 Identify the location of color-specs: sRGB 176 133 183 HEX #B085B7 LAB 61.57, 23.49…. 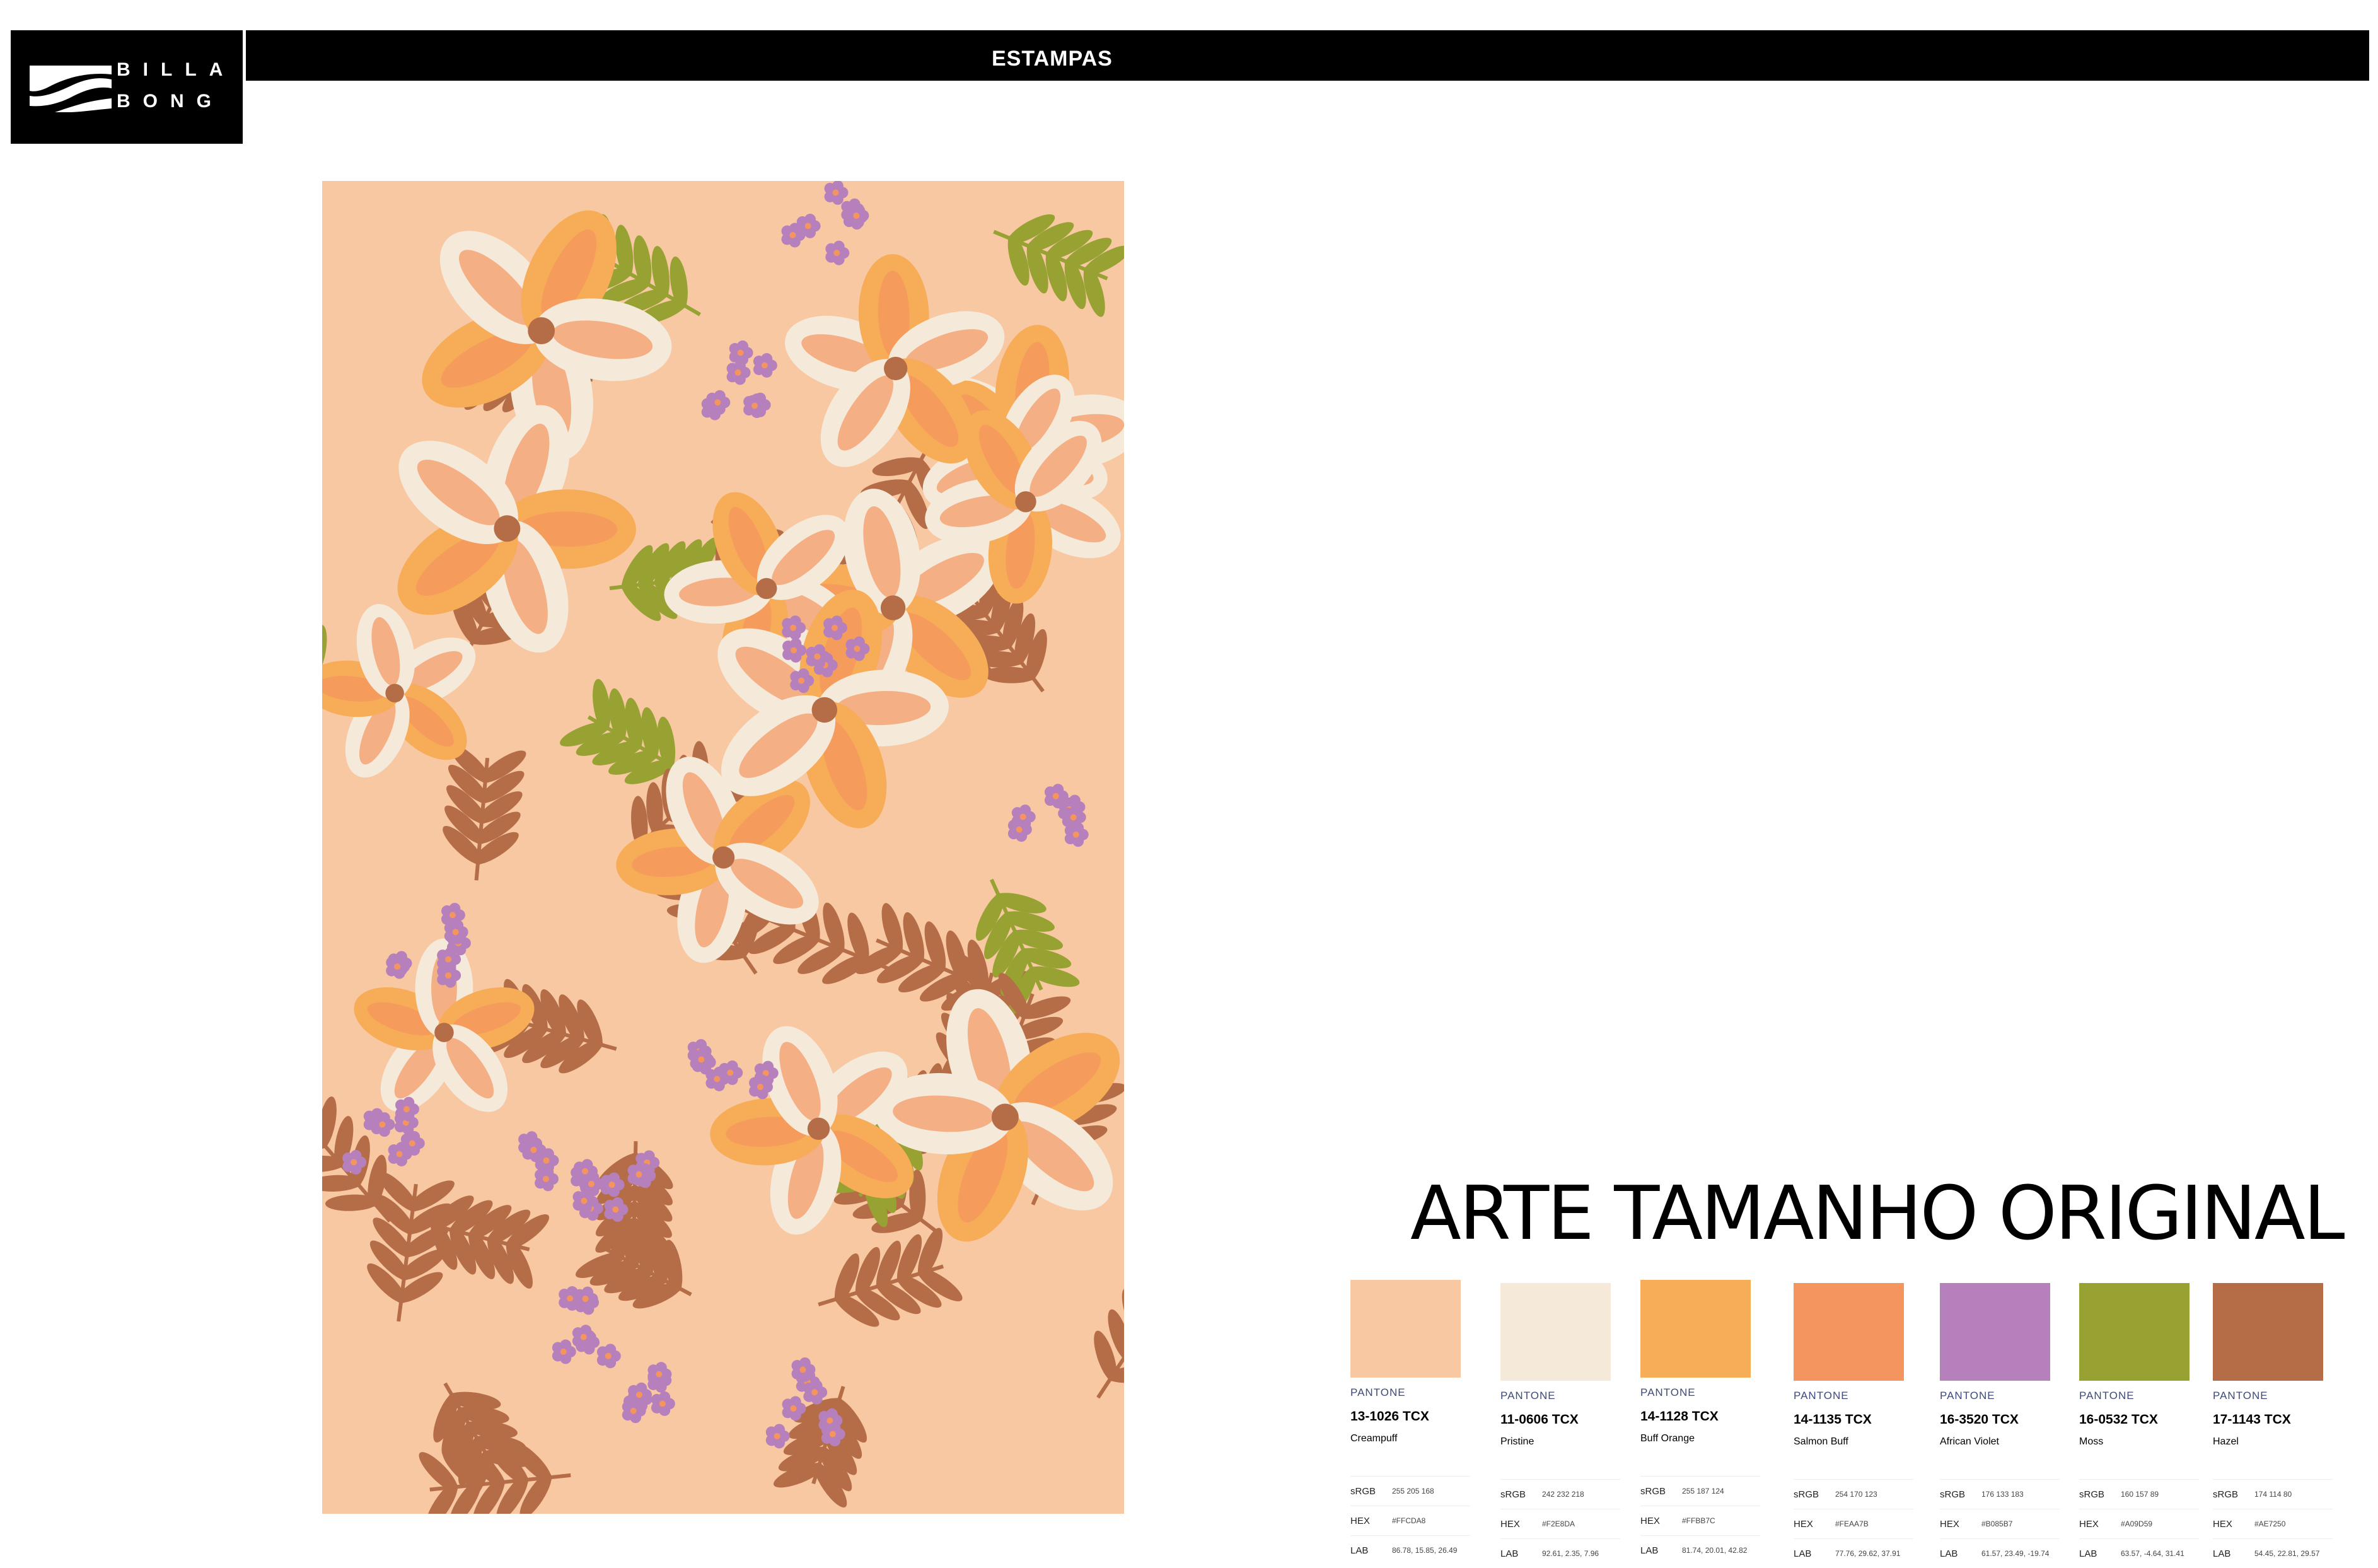
(2000, 1523).